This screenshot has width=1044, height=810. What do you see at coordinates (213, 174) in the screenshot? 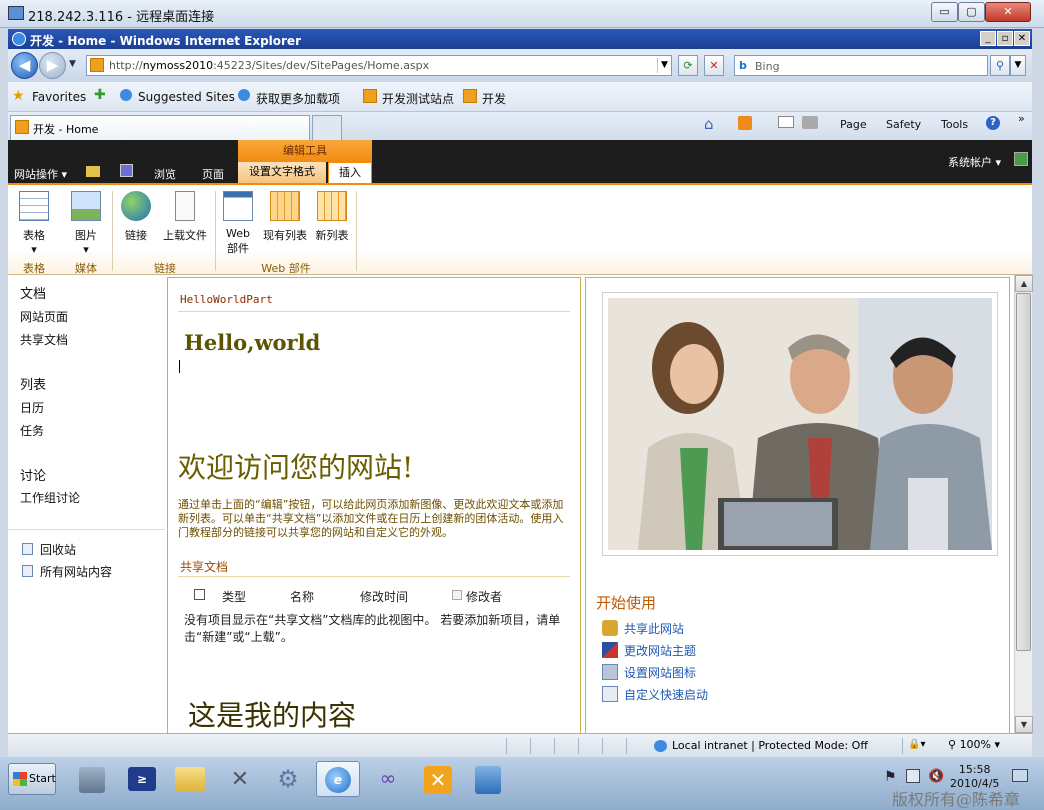
I see `tab-page: 页面` at bounding box center [213, 174].